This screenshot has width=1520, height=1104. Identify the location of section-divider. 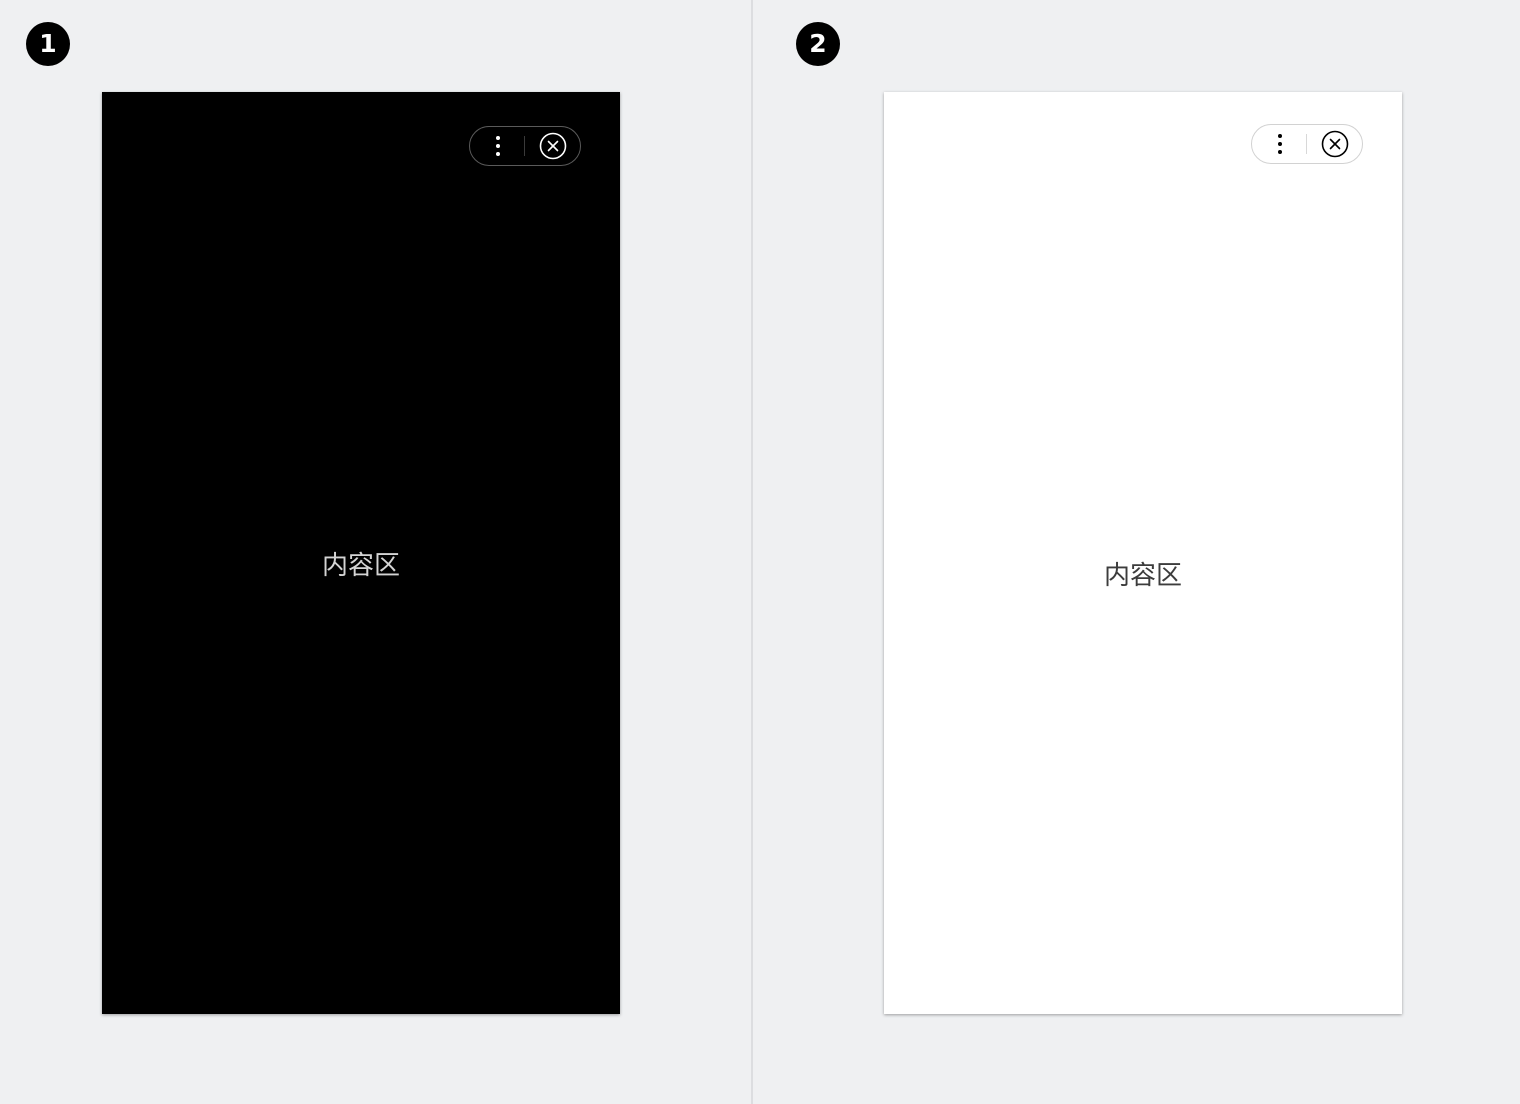
(752, 552).